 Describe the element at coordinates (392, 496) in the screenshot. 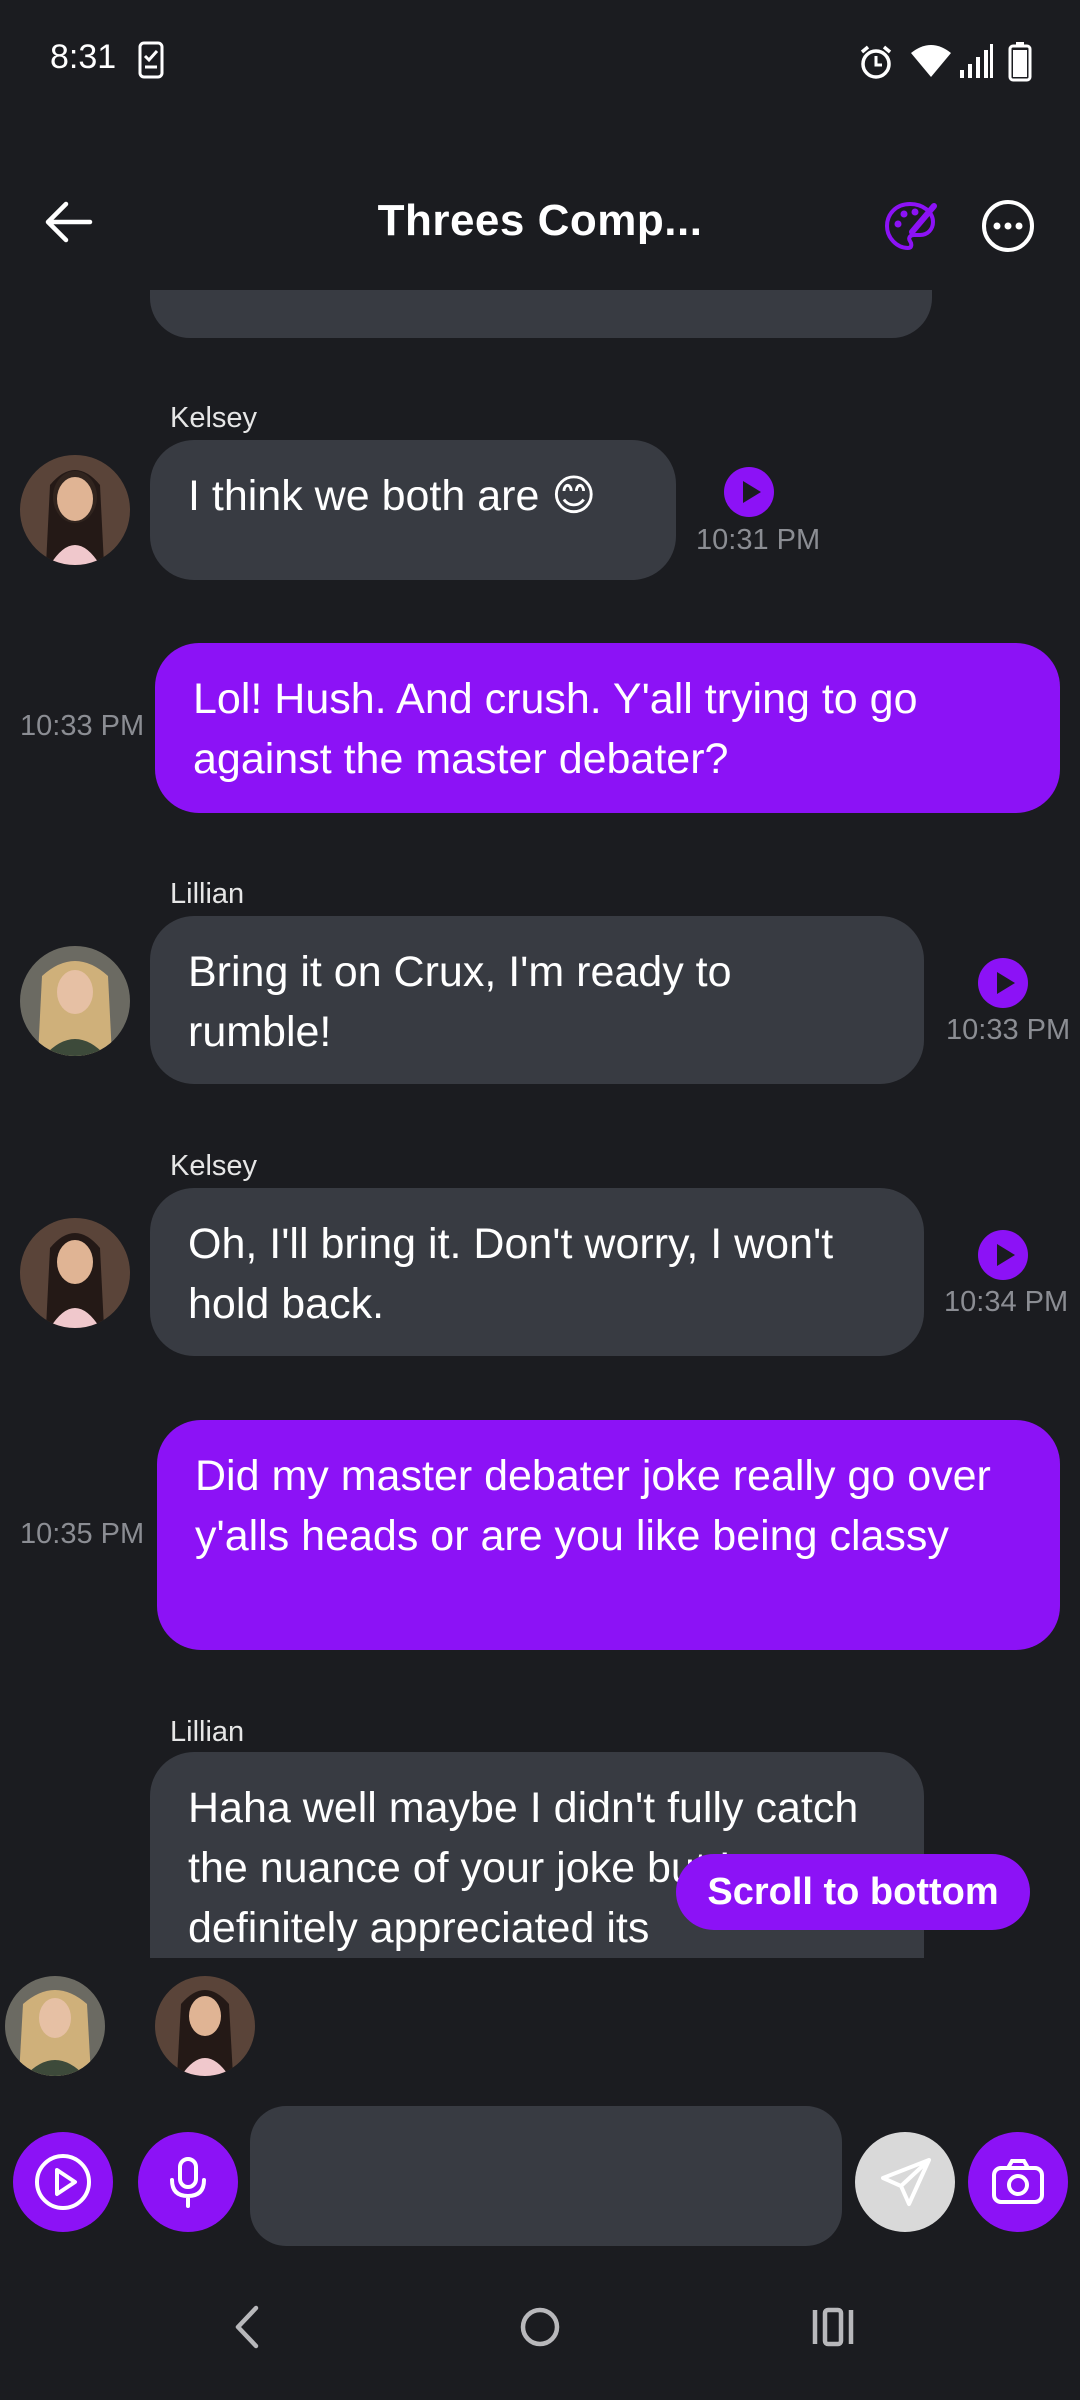

I see `message-text: I think we both are 😊` at that location.